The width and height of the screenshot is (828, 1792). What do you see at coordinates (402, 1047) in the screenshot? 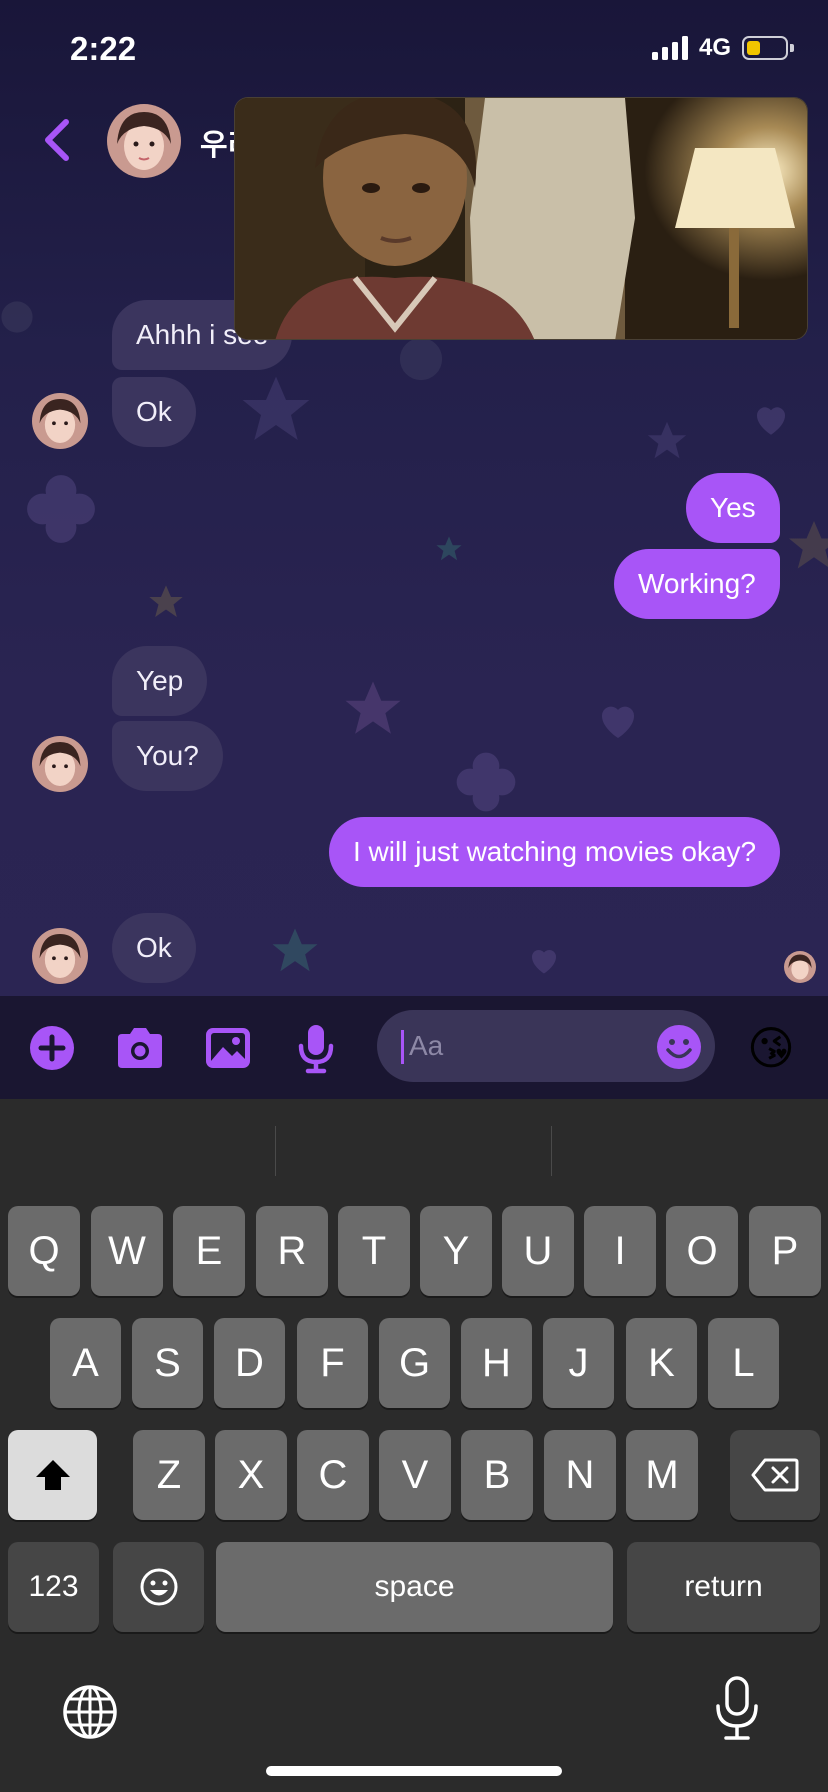
I see `text-cursor` at bounding box center [402, 1047].